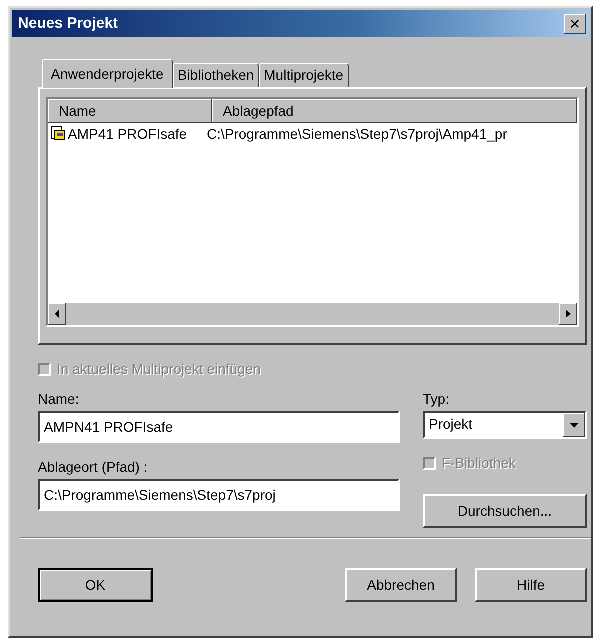 Image resolution: width=593 pixels, height=638 pixels. I want to click on field-label: Name:, so click(59, 399).